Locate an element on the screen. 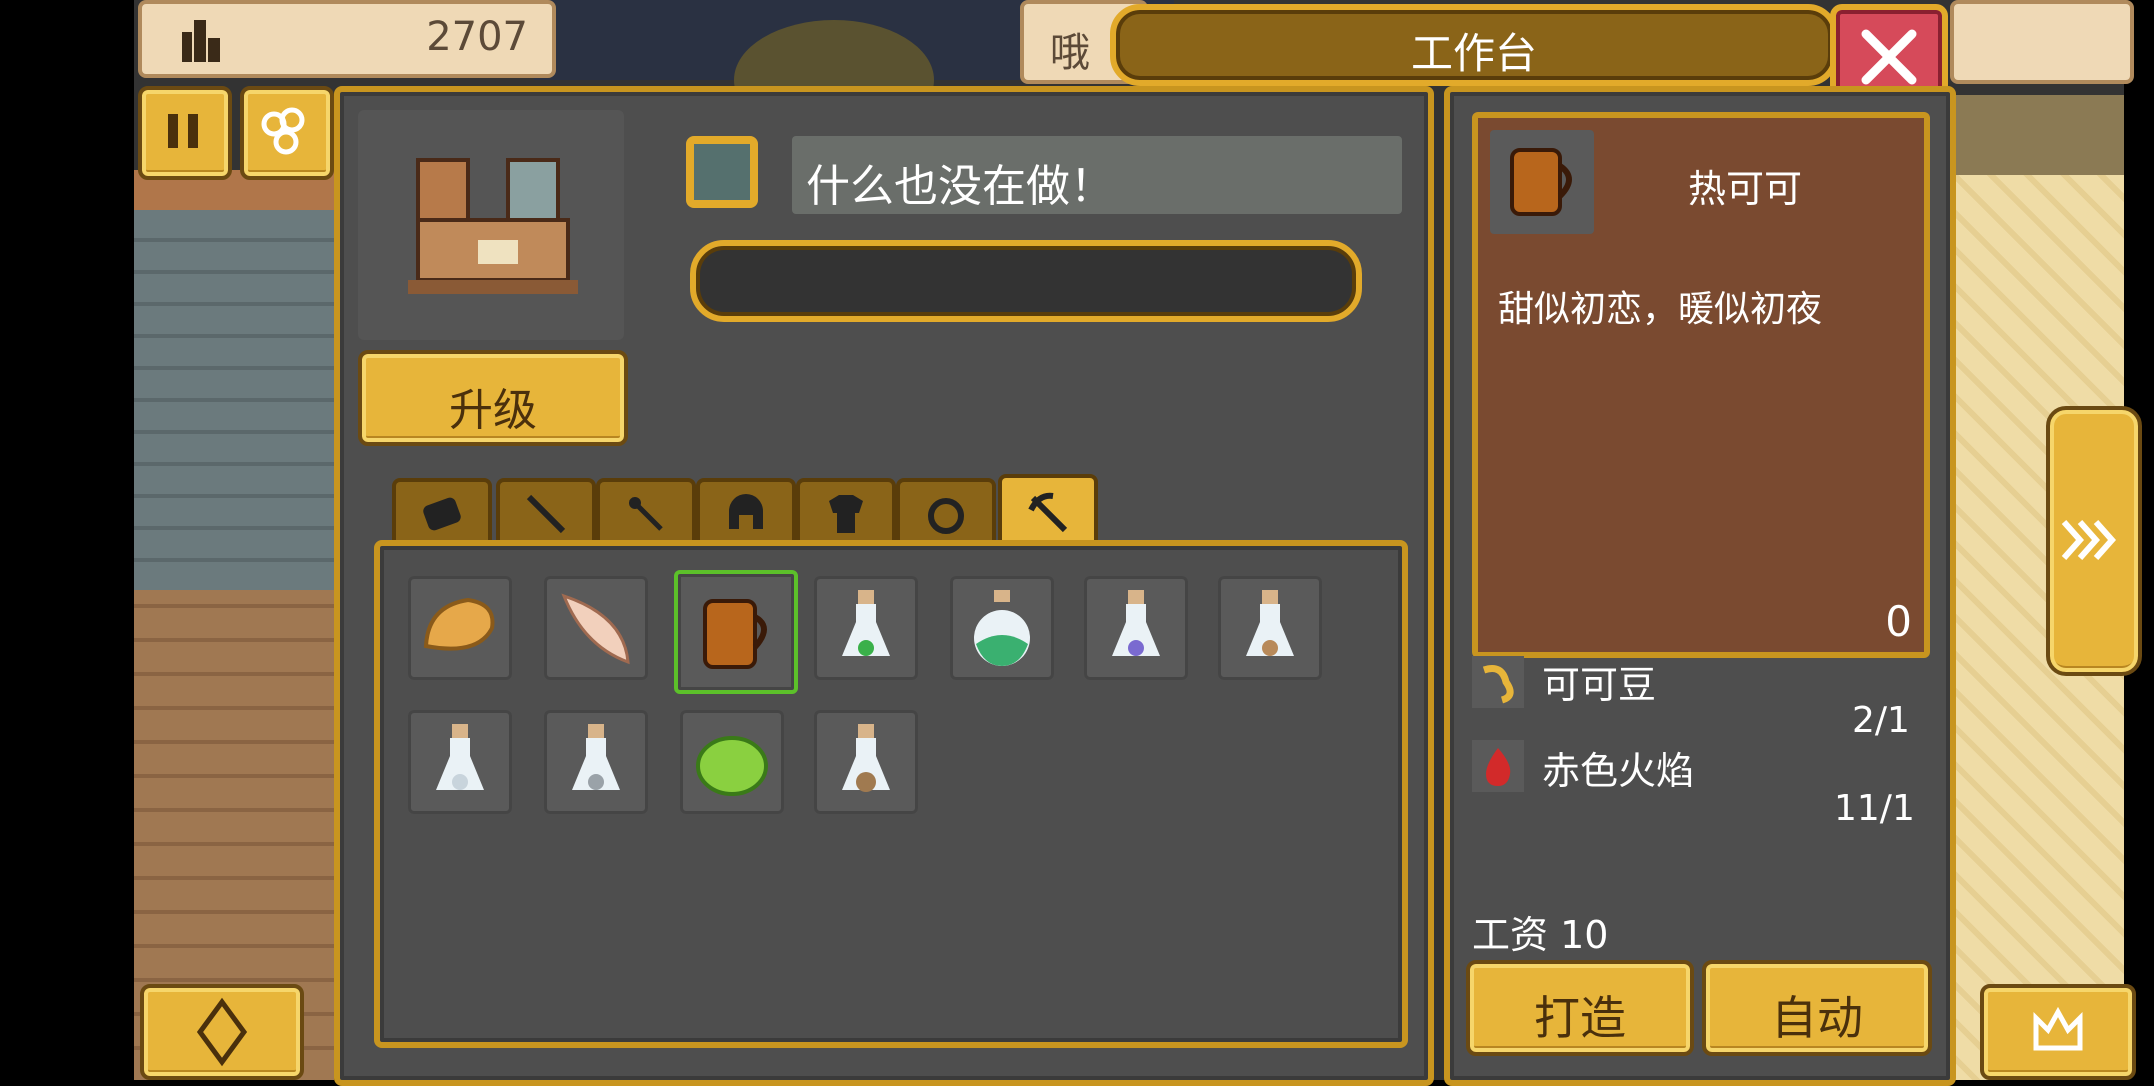  orange-potion-icon is located at coordinates (1270, 623).